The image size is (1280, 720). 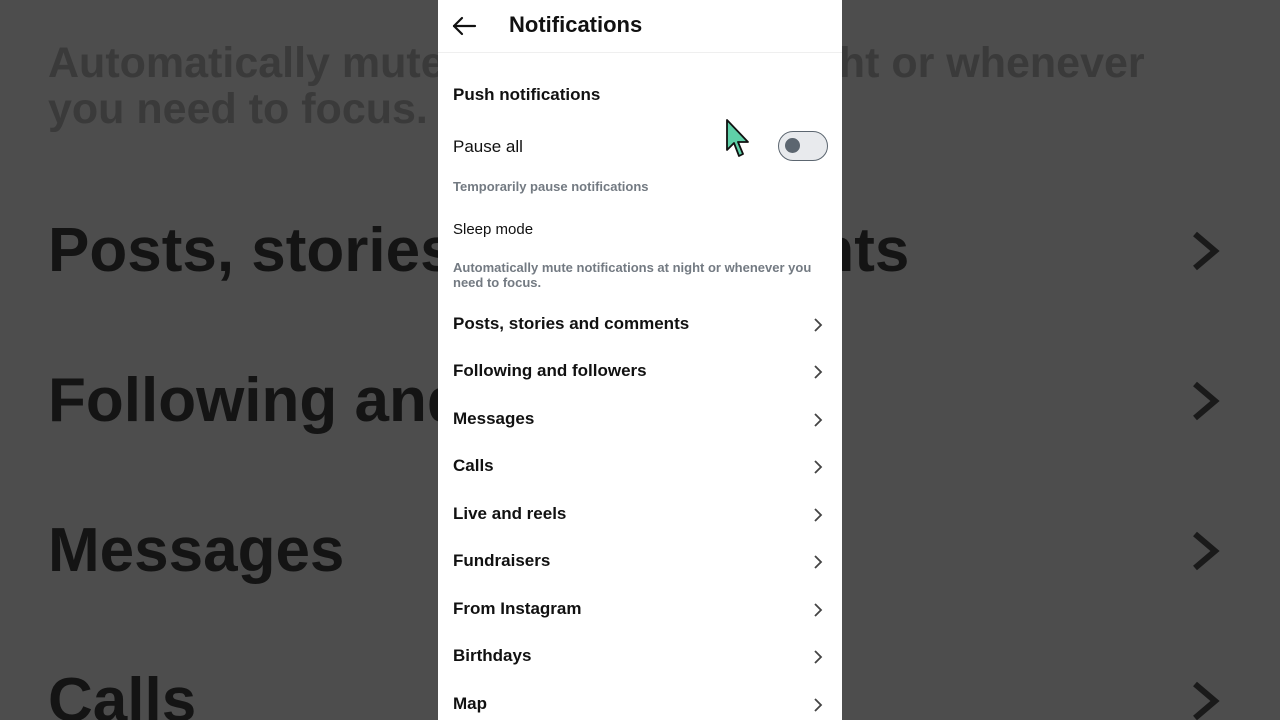 What do you see at coordinates (492, 655) in the screenshot?
I see `category-label: Birthdays` at bounding box center [492, 655].